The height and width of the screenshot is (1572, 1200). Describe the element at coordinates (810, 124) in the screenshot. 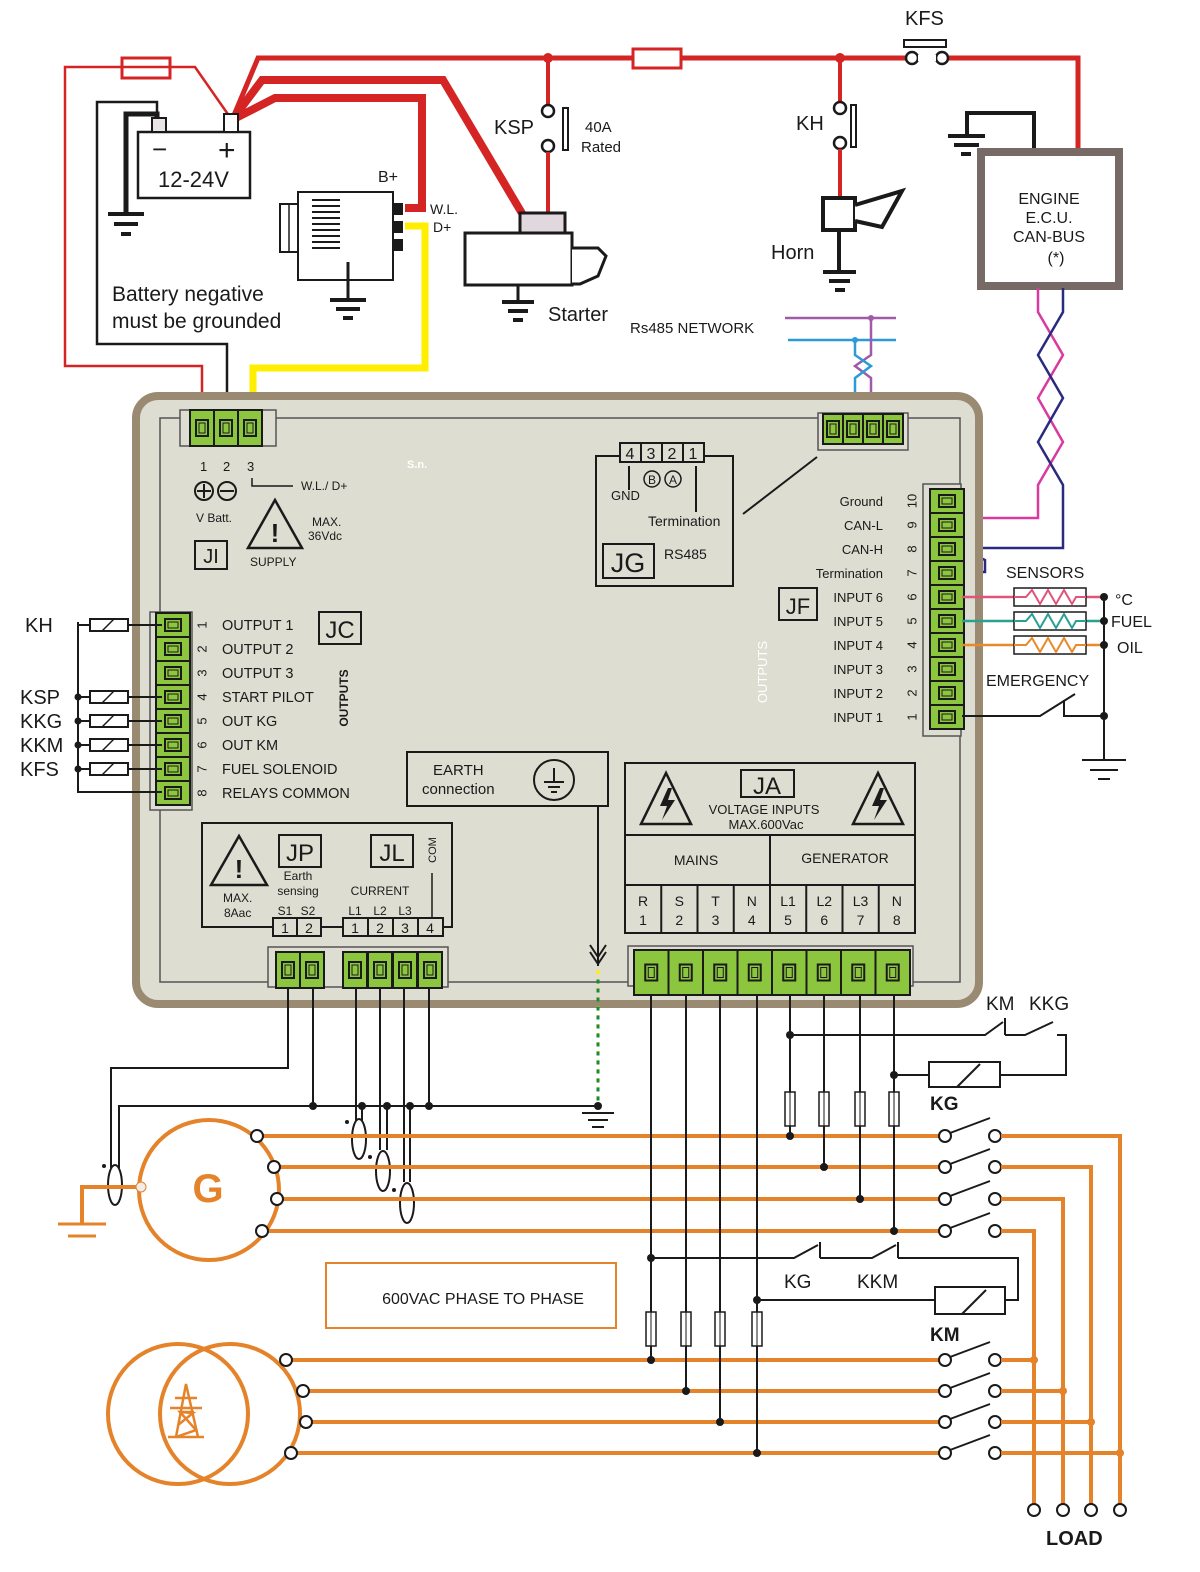

I see `kh-label: KH` at that location.